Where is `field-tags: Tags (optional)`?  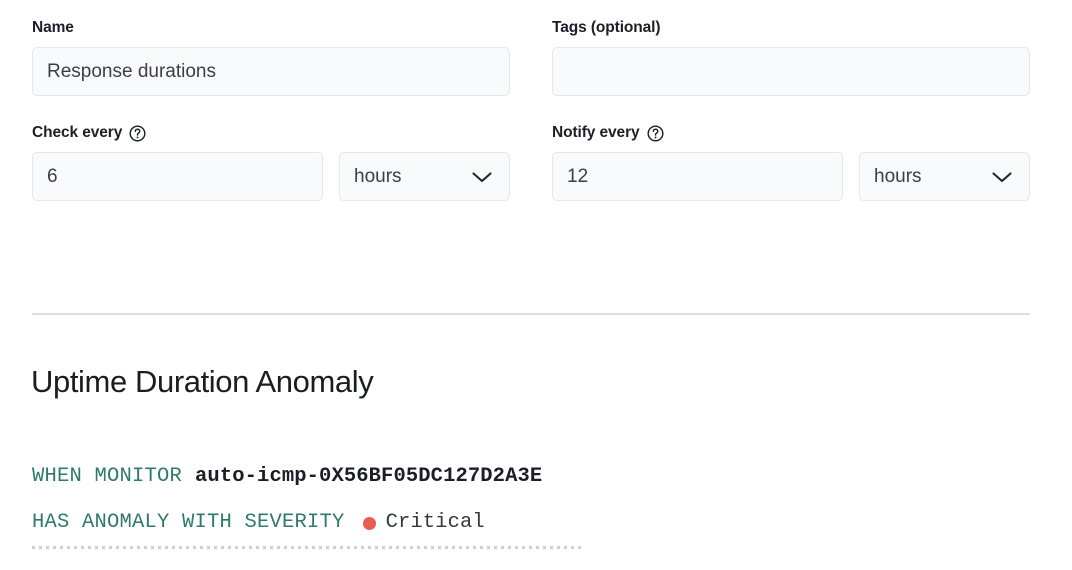
field-tags: Tags (optional) is located at coordinates (791, 57).